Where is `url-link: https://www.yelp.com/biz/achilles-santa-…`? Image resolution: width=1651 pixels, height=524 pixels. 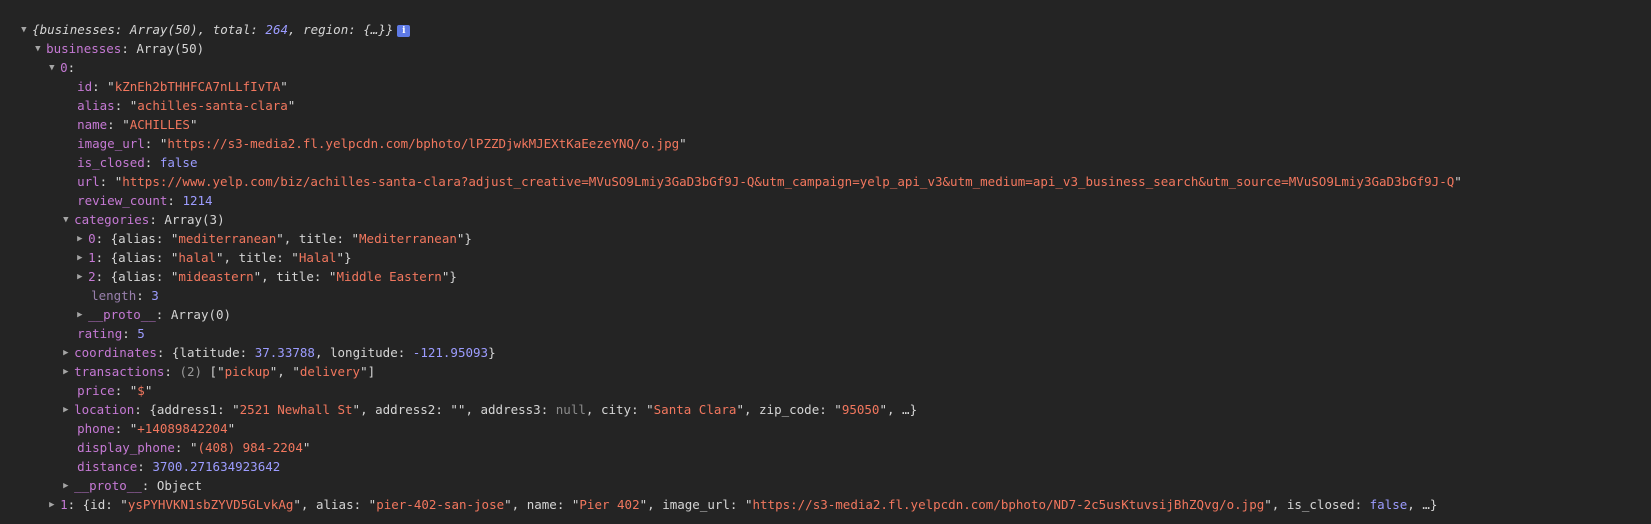
url-link: https://www.yelp.com/biz/achilles-santa-… is located at coordinates (788, 181).